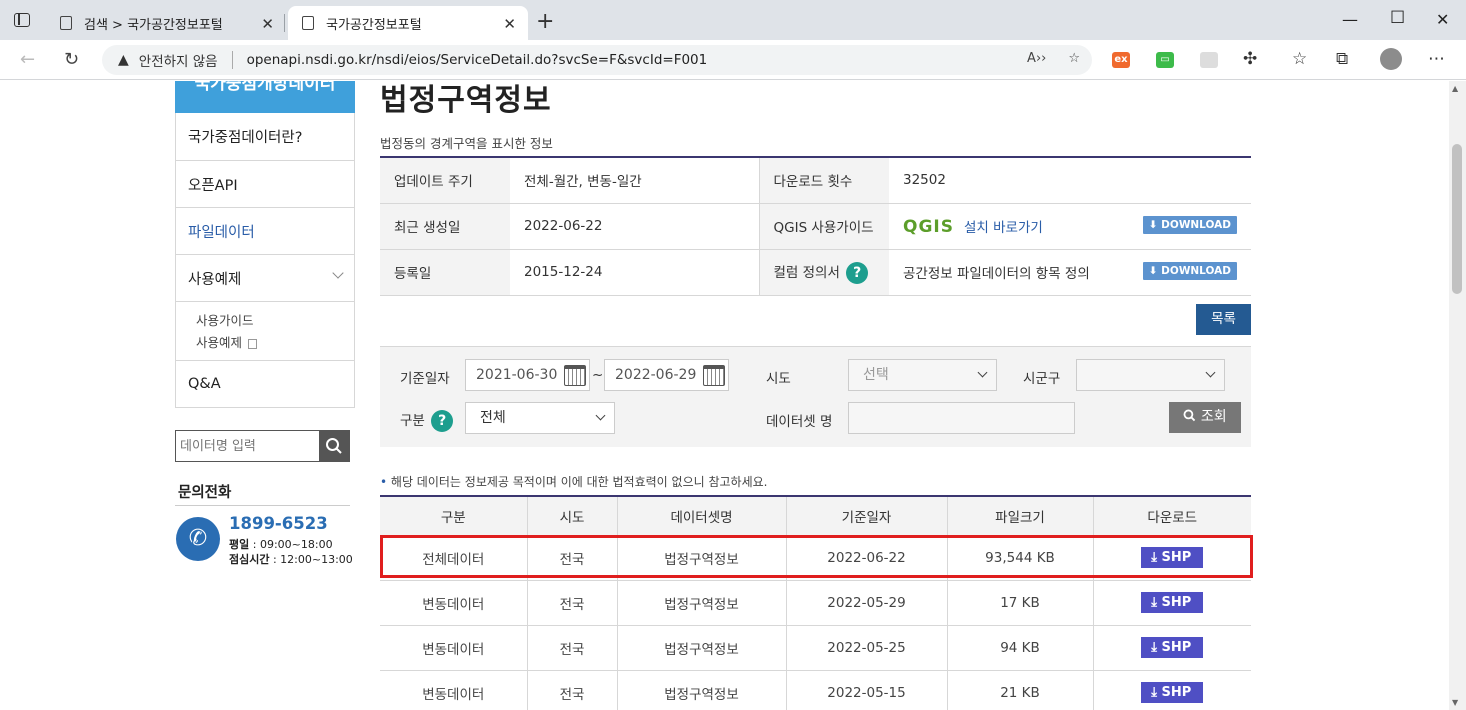 Image resolution: width=1466 pixels, height=710 pixels. Describe the element at coordinates (527, 375) in the screenshot. I see `date-from-input: 2021-06-30` at that location.